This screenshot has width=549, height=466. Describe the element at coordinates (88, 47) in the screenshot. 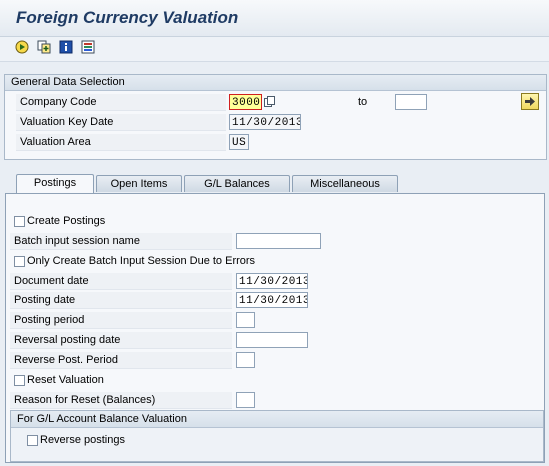

I see `layout-icon` at that location.